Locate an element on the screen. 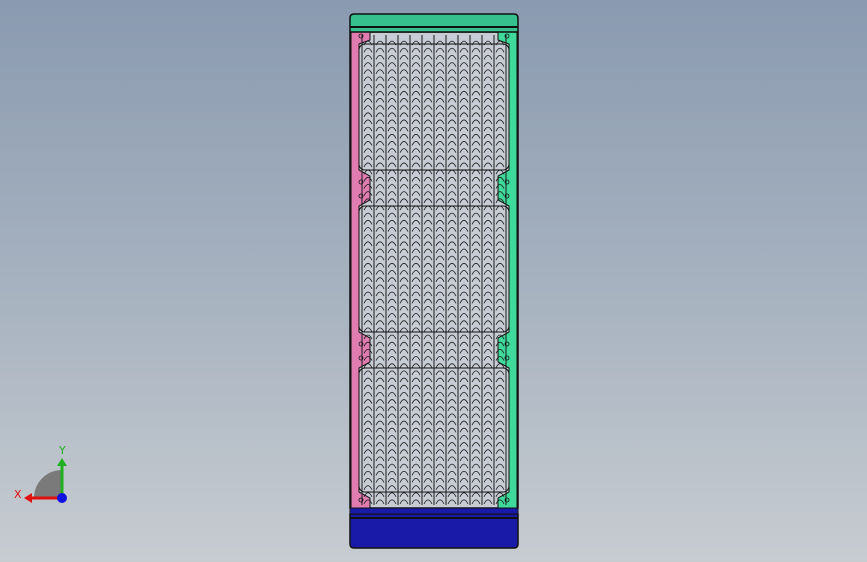  bottom-tank-seam is located at coordinates (434, 511).